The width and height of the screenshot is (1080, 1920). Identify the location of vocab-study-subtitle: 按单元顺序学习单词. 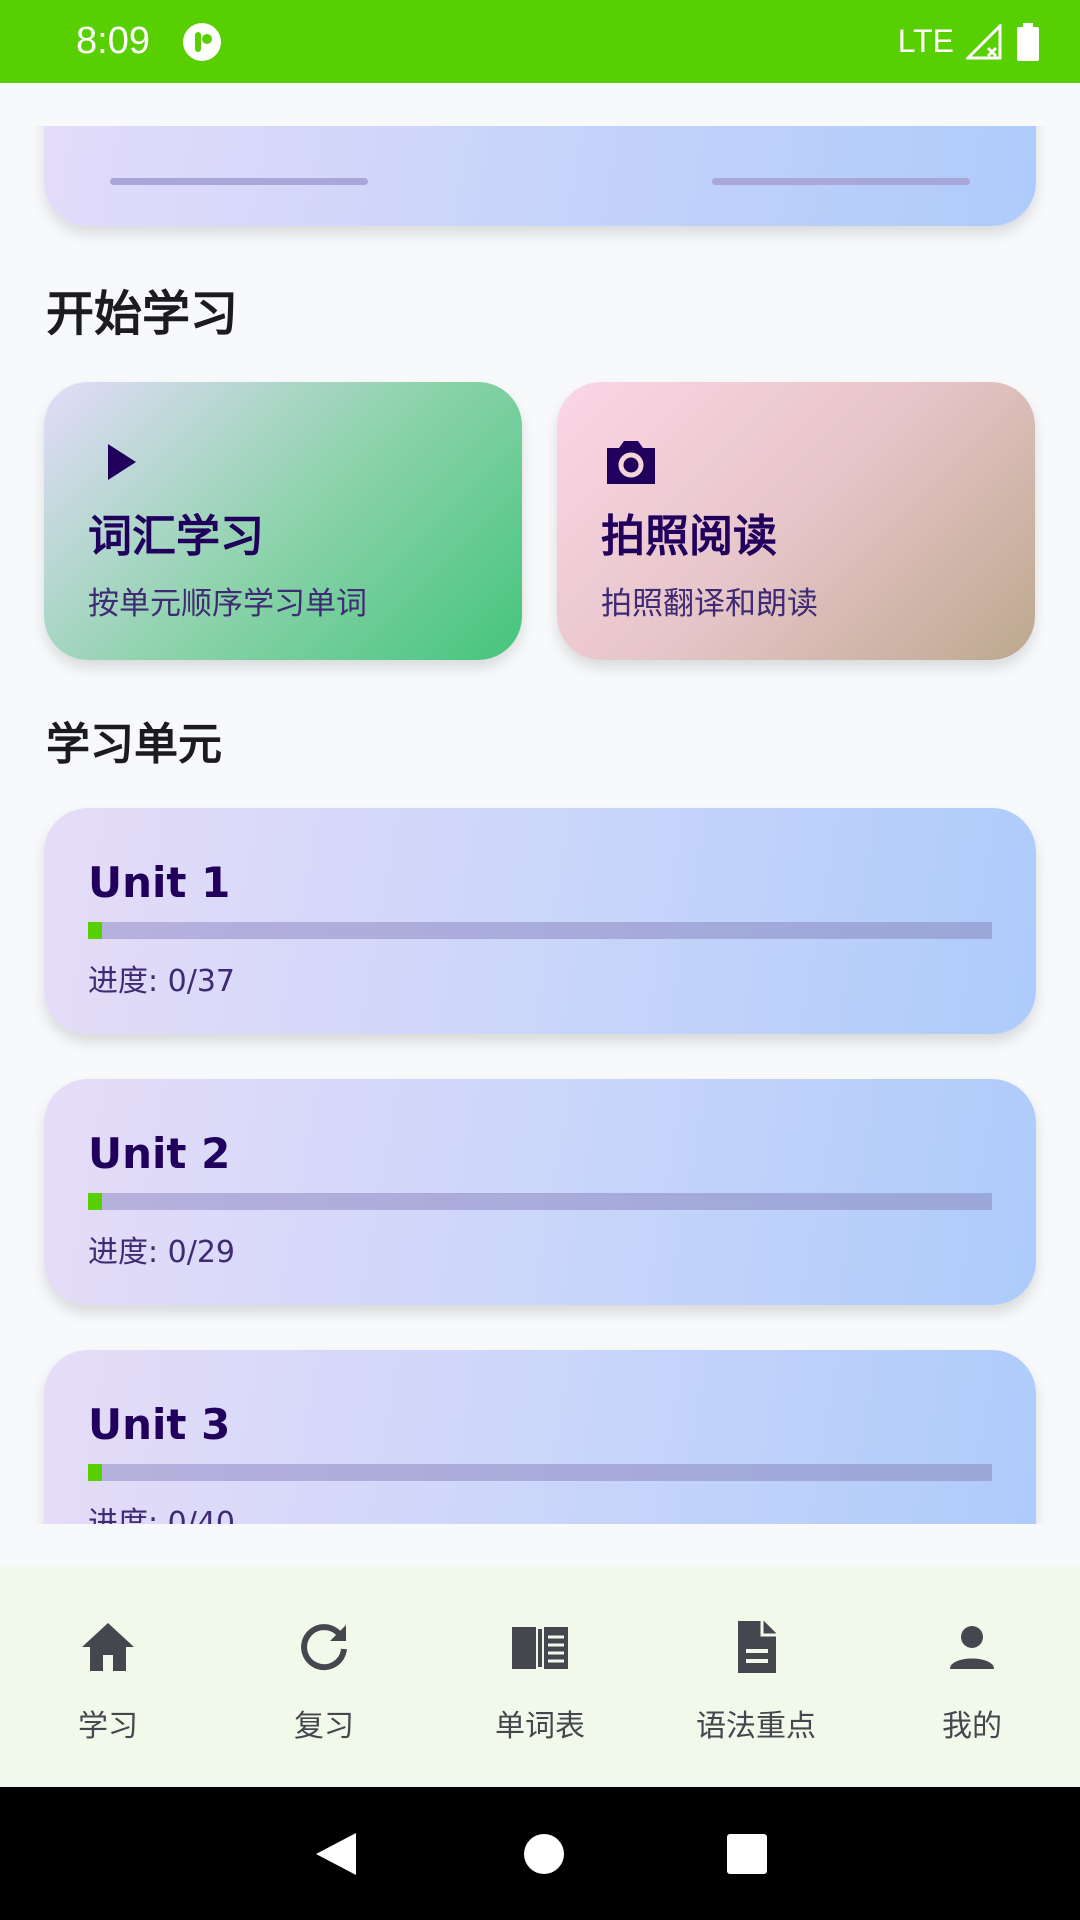
(227, 604).